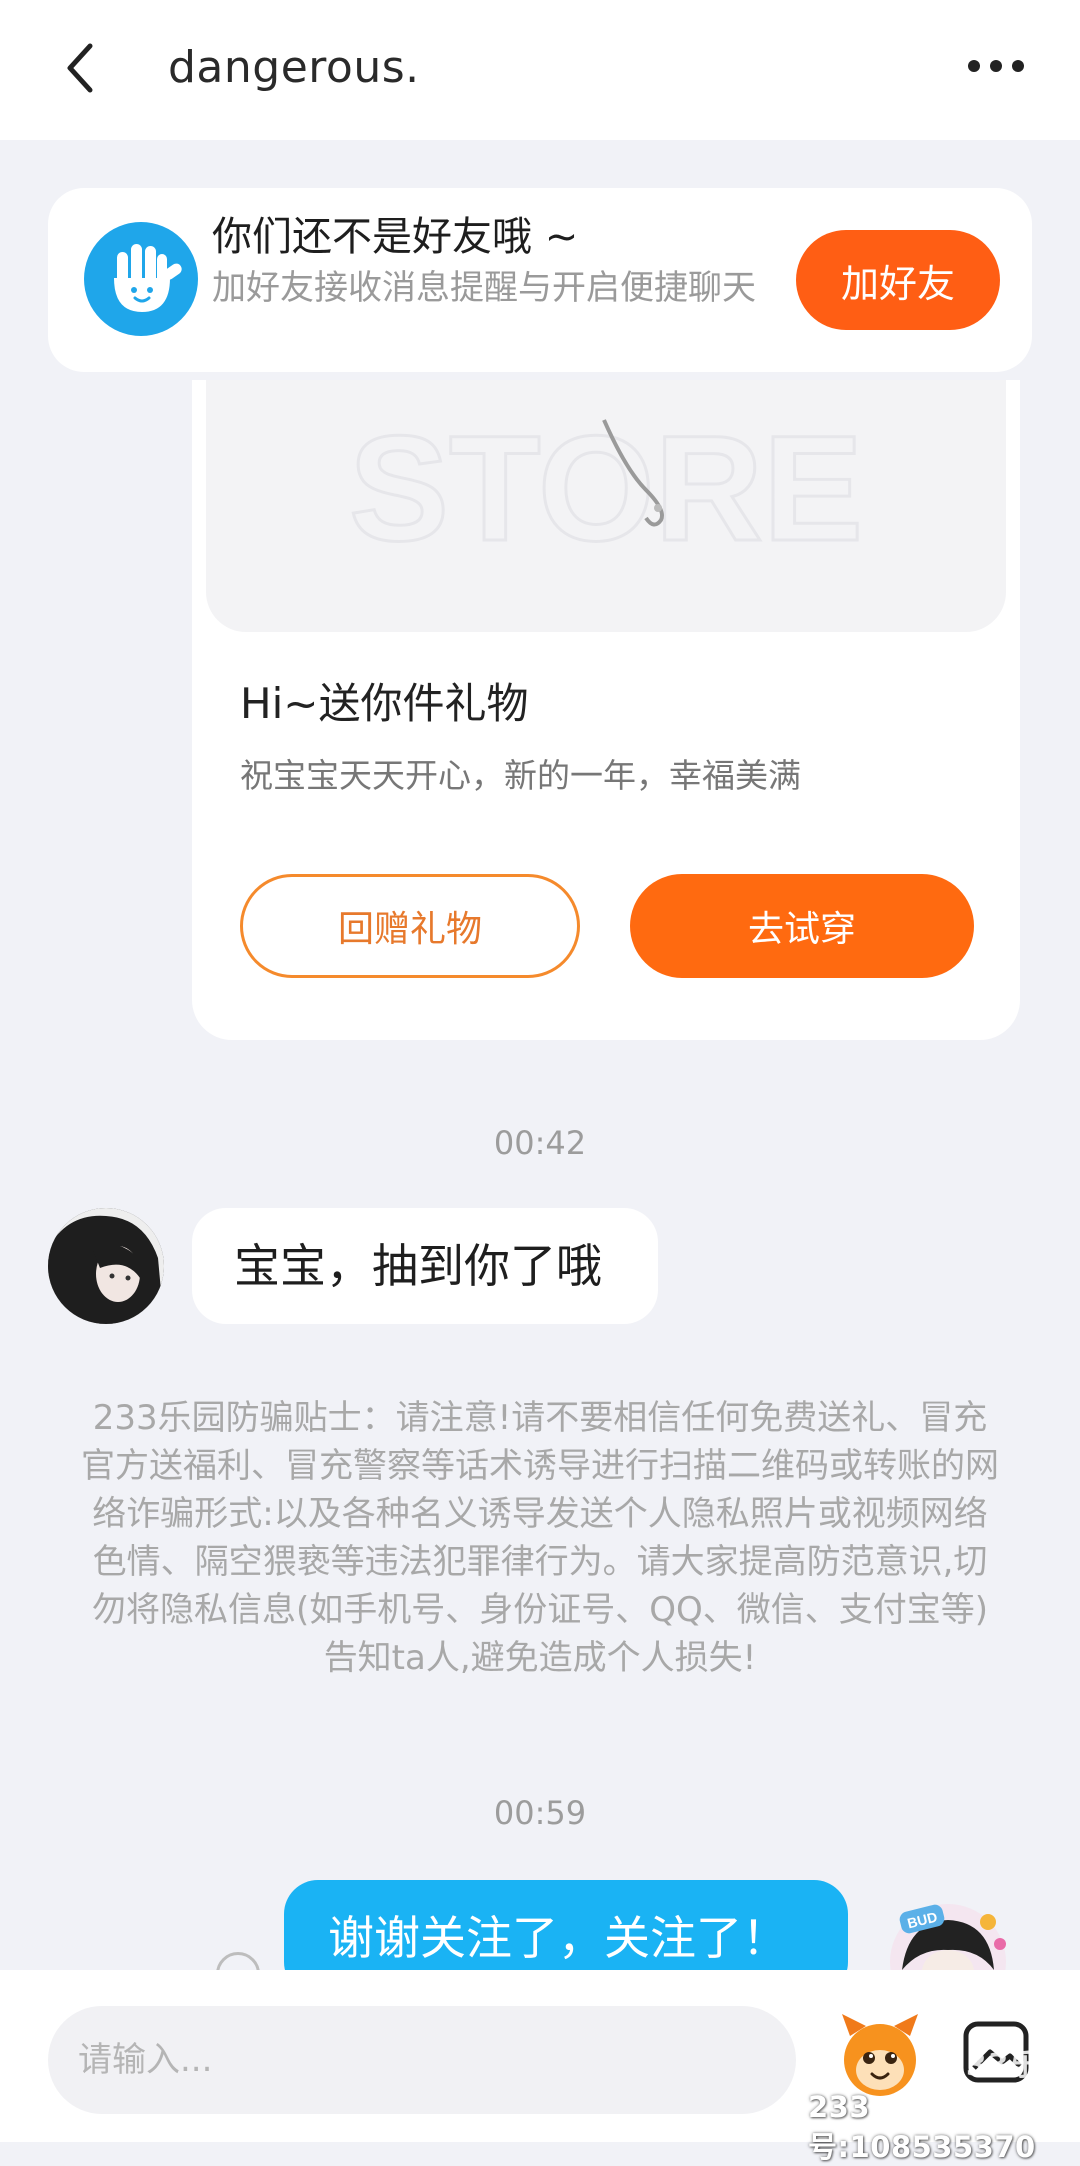 This screenshot has width=1080, height=2166. What do you see at coordinates (82, 68) in the screenshot?
I see `chevron-left-icon` at bounding box center [82, 68].